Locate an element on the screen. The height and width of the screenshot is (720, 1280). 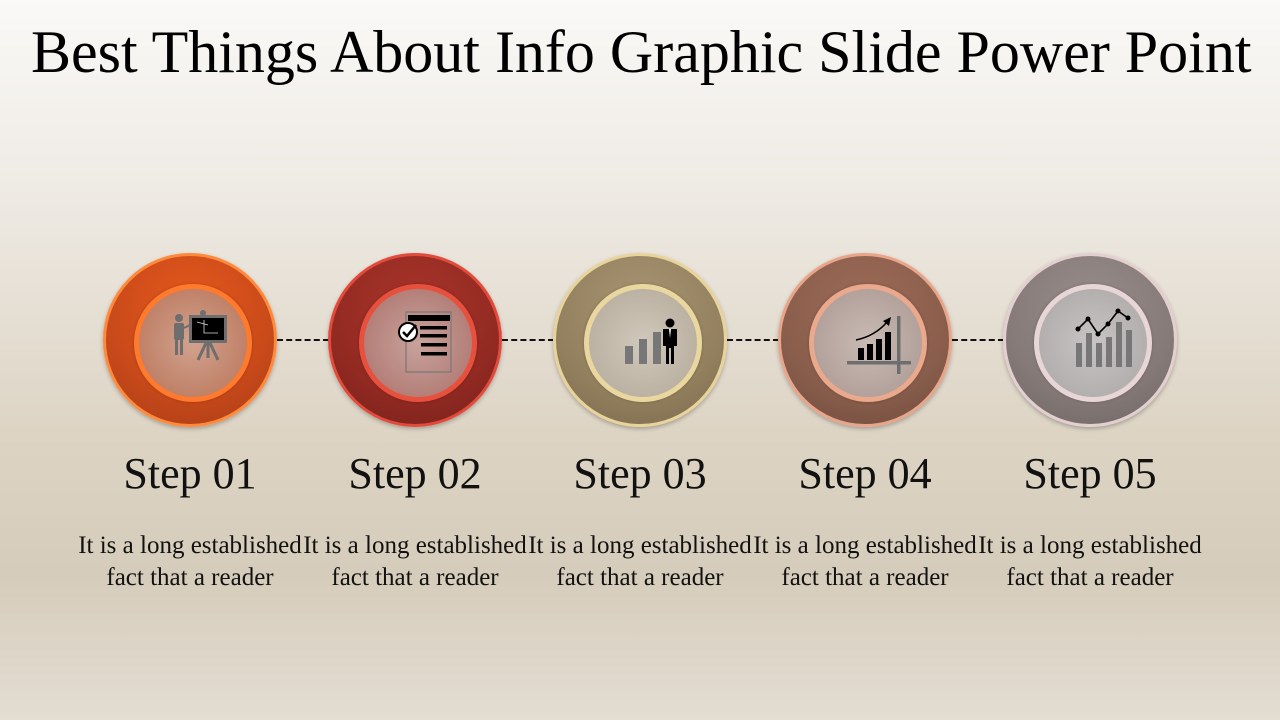
step-5-title: Step 05 is located at coordinates (1090, 473).